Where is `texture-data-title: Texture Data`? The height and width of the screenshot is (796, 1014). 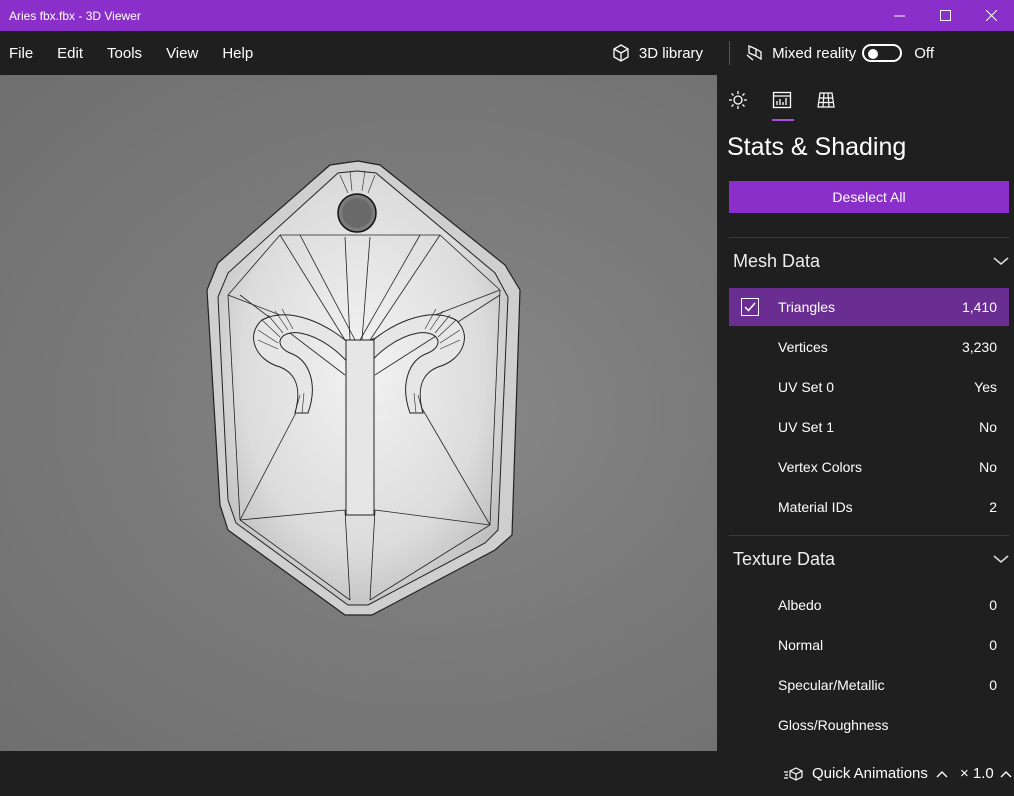 texture-data-title: Texture Data is located at coordinates (784, 558).